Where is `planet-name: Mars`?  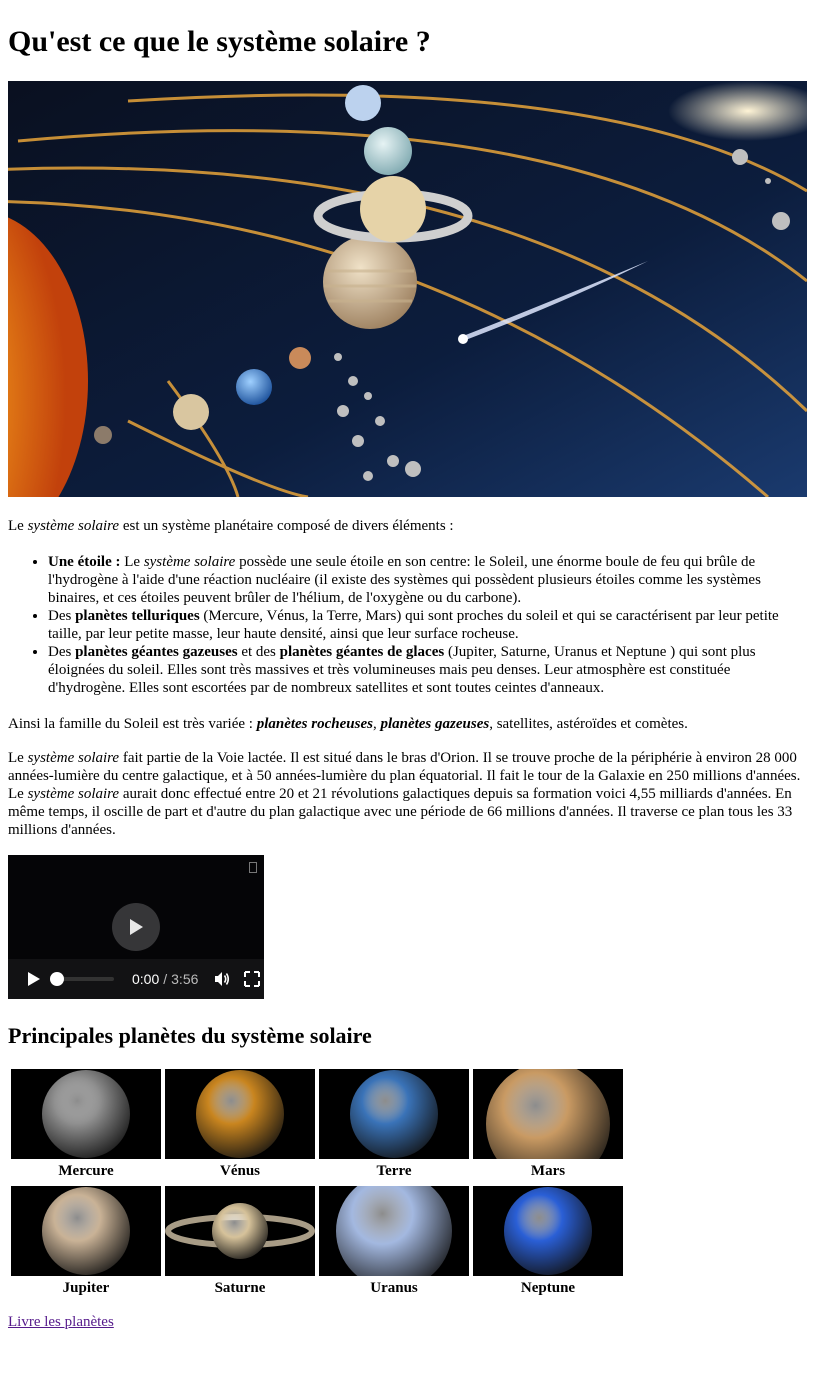 planet-name: Mars is located at coordinates (548, 1171).